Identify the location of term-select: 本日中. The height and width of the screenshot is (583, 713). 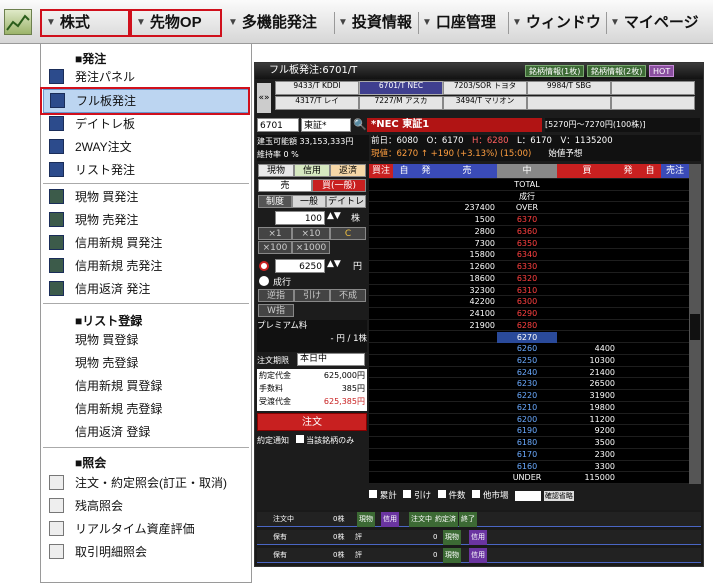
(331, 359).